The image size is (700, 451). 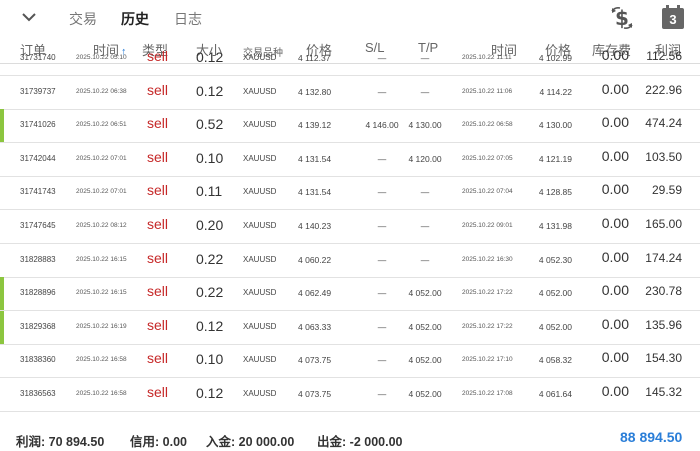 I want to click on cell-take-profit: —, so click(x=425, y=91).